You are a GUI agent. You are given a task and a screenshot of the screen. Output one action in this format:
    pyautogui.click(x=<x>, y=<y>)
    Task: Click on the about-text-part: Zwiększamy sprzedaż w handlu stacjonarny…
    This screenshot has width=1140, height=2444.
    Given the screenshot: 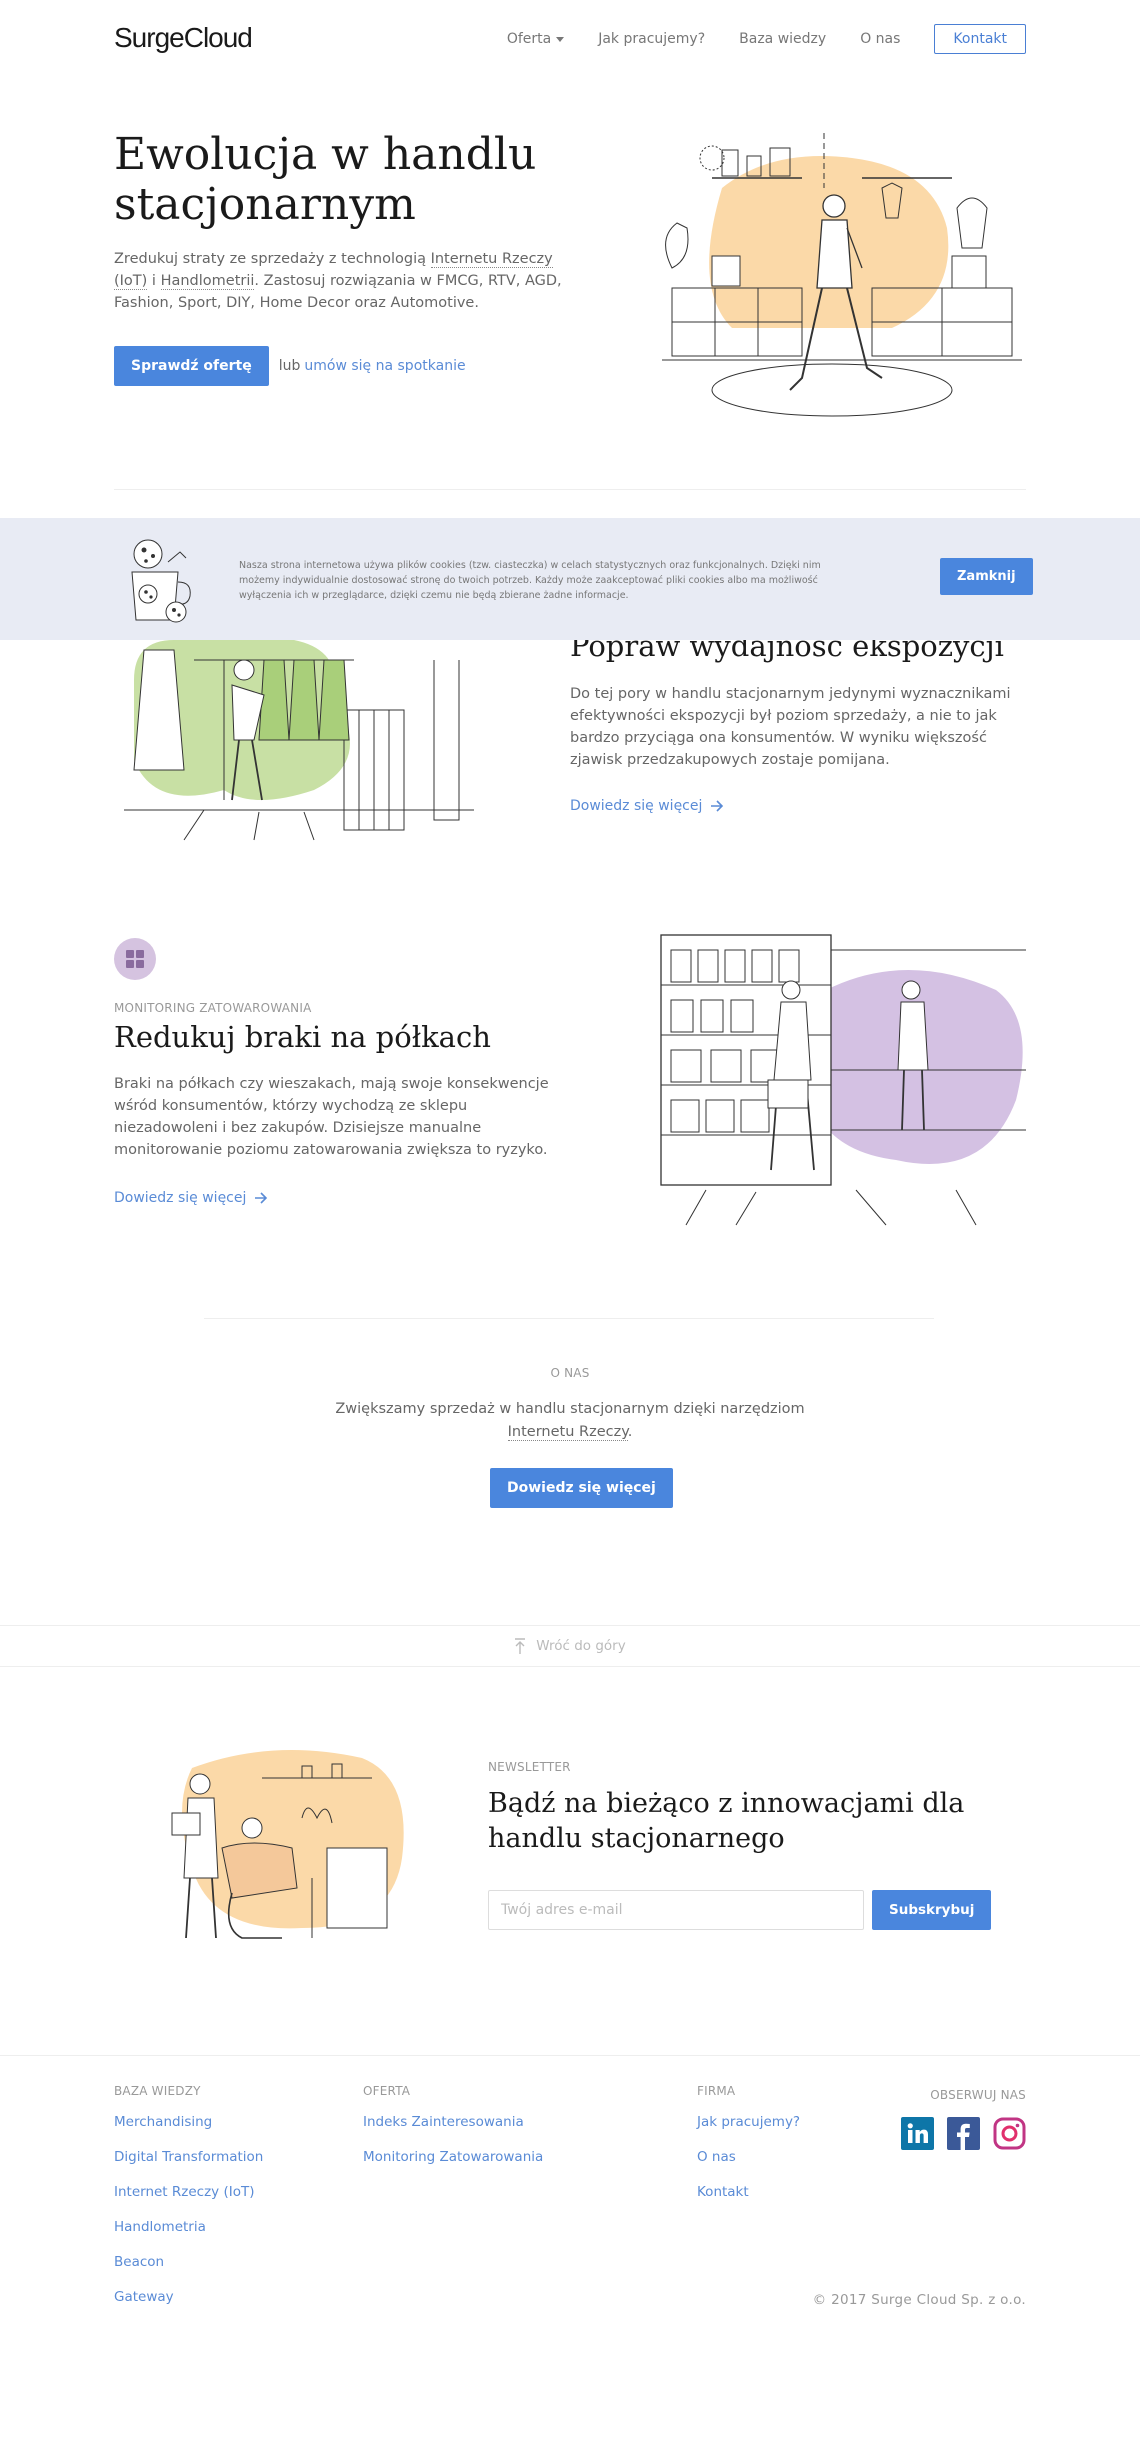 What is the action you would take?
    pyautogui.click(x=570, y=1409)
    